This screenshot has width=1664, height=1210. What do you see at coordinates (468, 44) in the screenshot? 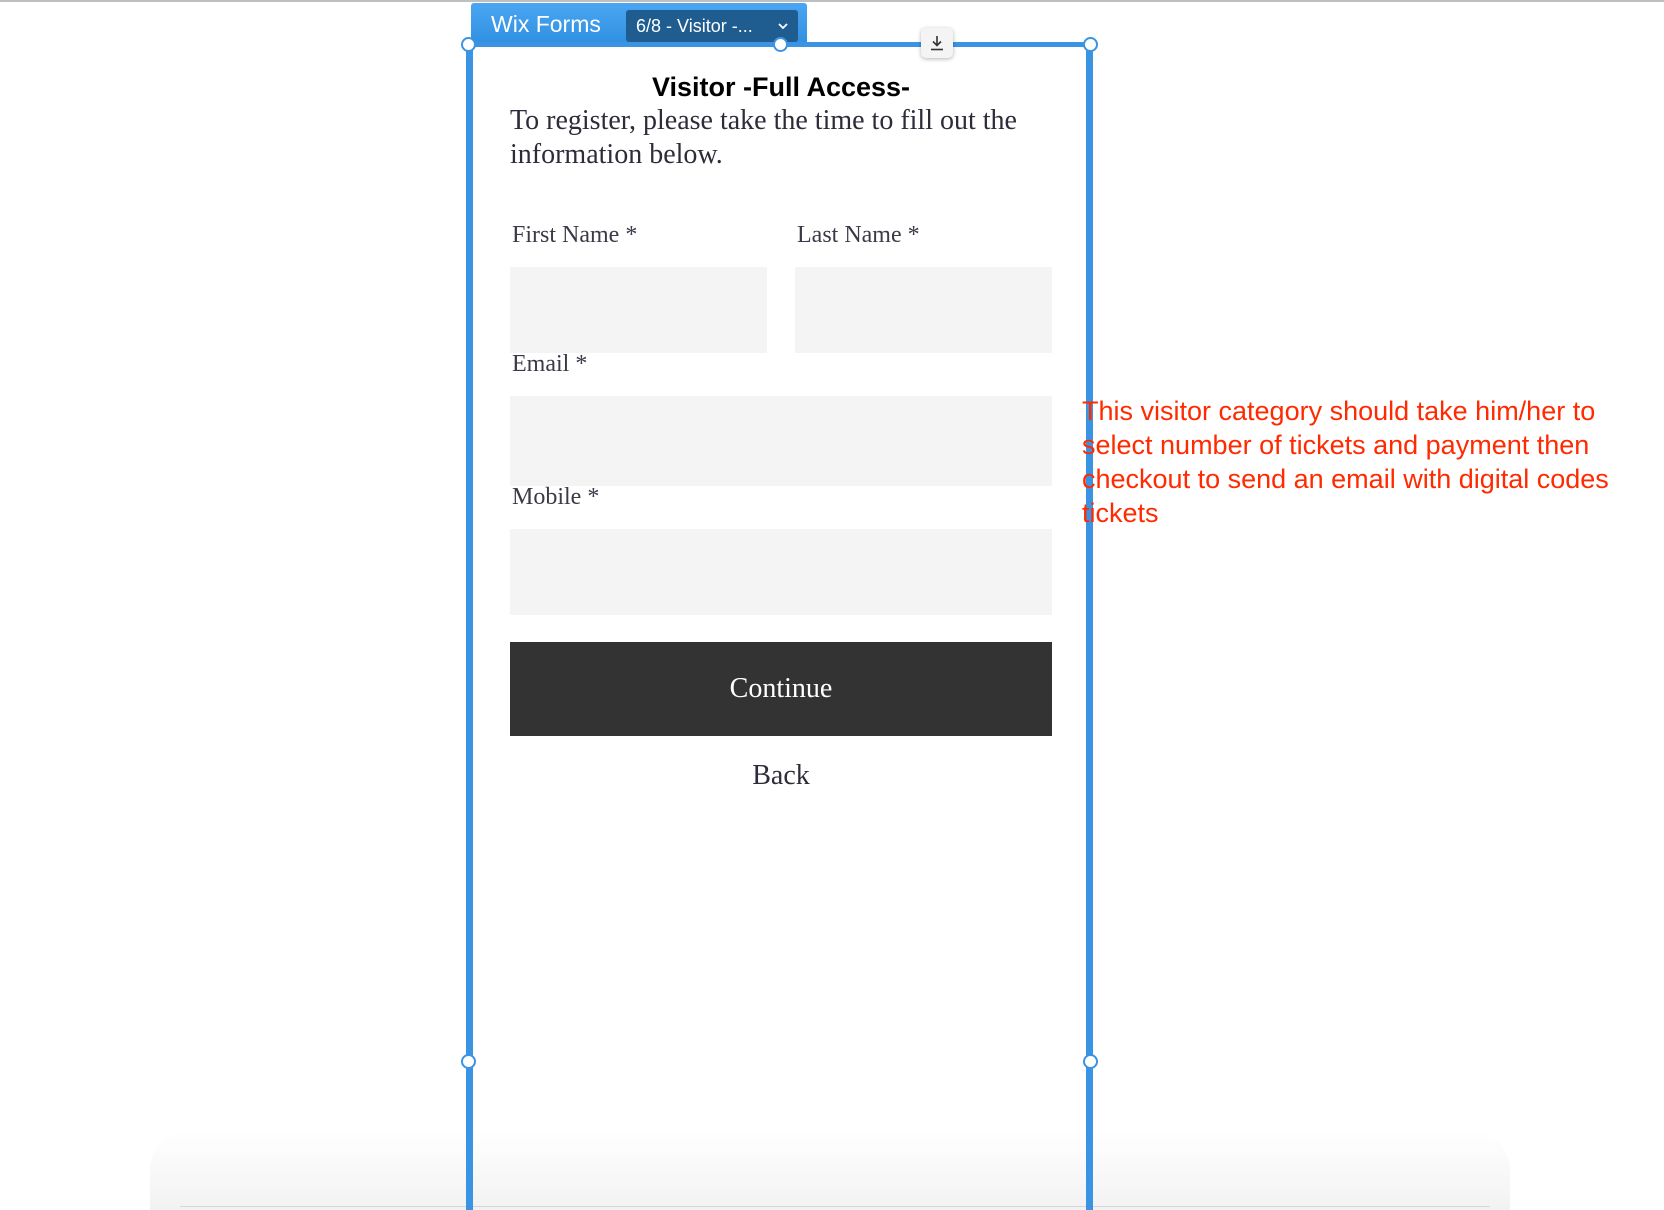
I see `resize-handle-top-left` at bounding box center [468, 44].